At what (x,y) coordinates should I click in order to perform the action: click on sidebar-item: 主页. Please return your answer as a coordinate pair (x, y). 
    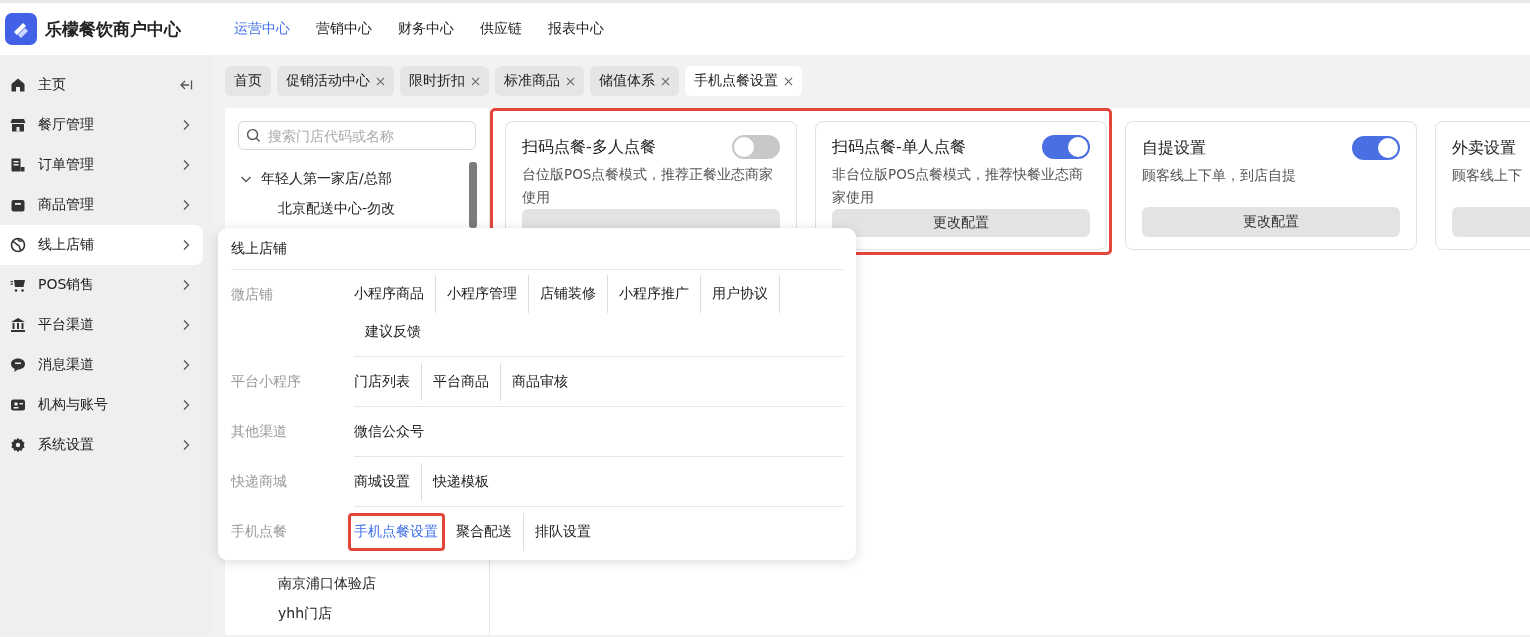
    Looking at the image, I should click on (101, 85).